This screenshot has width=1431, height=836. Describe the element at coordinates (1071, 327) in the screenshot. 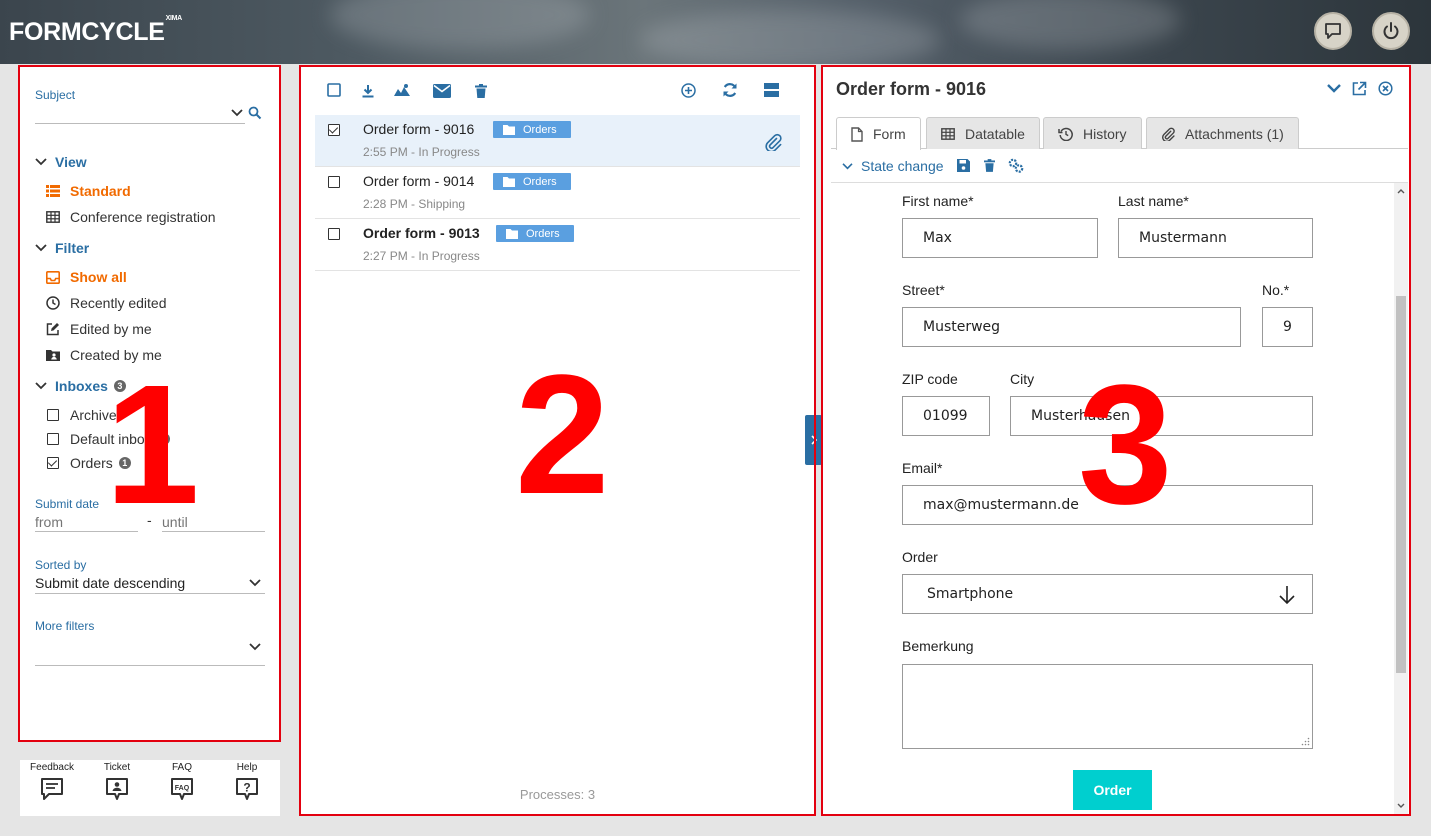

I see `street-field: Musterweg` at that location.